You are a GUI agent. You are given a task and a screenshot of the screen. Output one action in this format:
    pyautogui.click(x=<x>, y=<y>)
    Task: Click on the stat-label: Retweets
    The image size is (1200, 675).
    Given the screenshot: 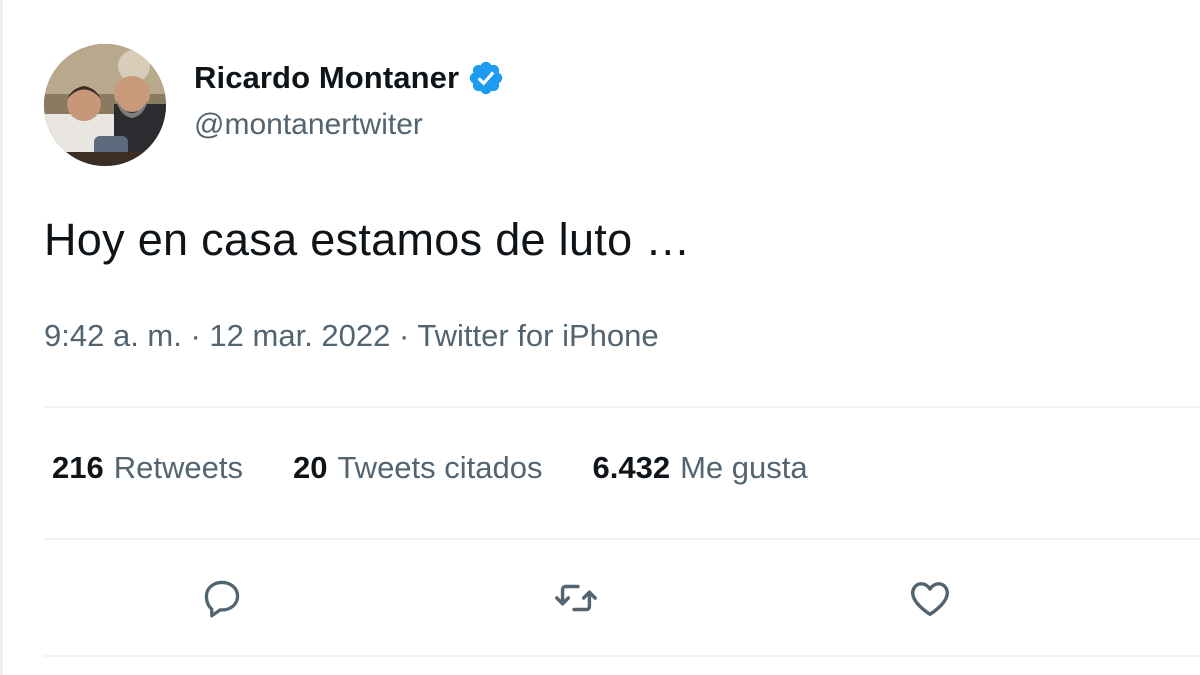 What is the action you would take?
    pyautogui.click(x=178, y=467)
    